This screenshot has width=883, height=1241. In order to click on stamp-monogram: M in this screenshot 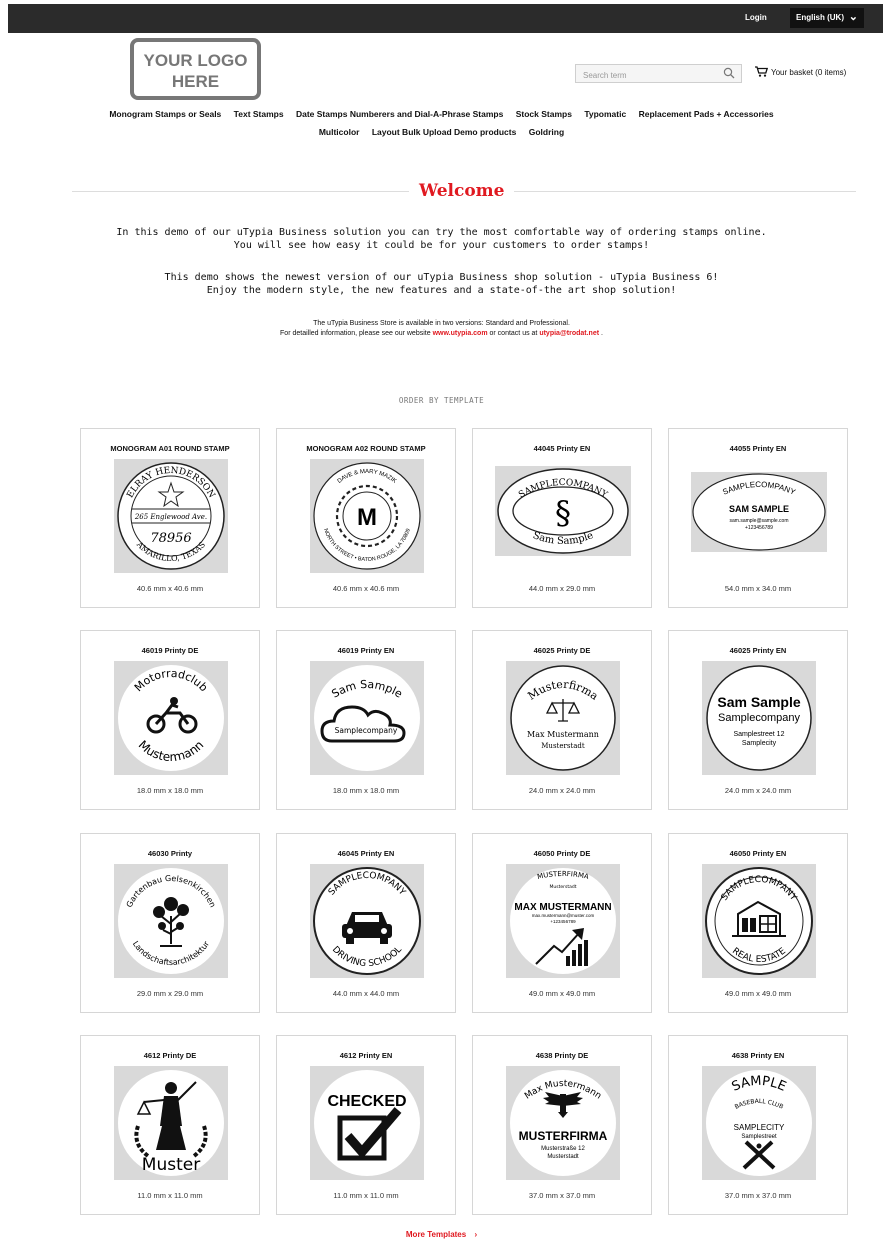, I will do `click(367, 517)`.